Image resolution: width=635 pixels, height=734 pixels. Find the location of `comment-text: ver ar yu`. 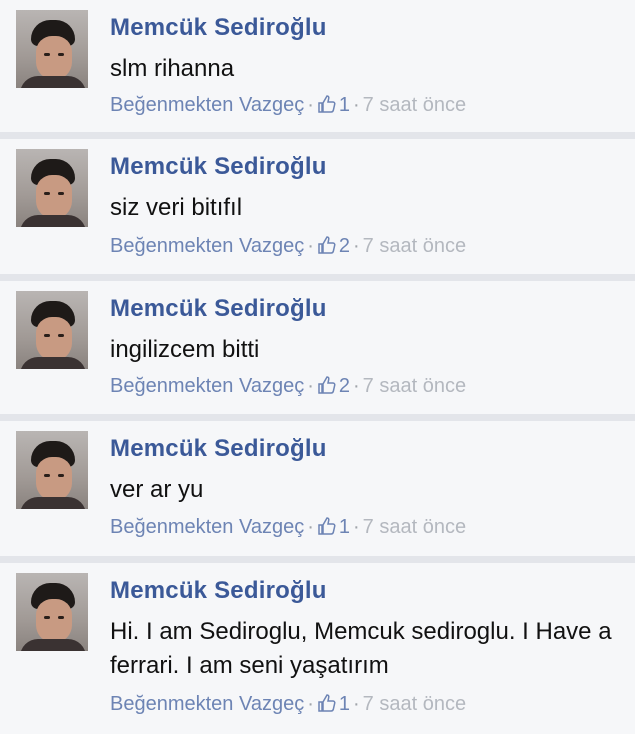

comment-text: ver ar yu is located at coordinates (157, 489).